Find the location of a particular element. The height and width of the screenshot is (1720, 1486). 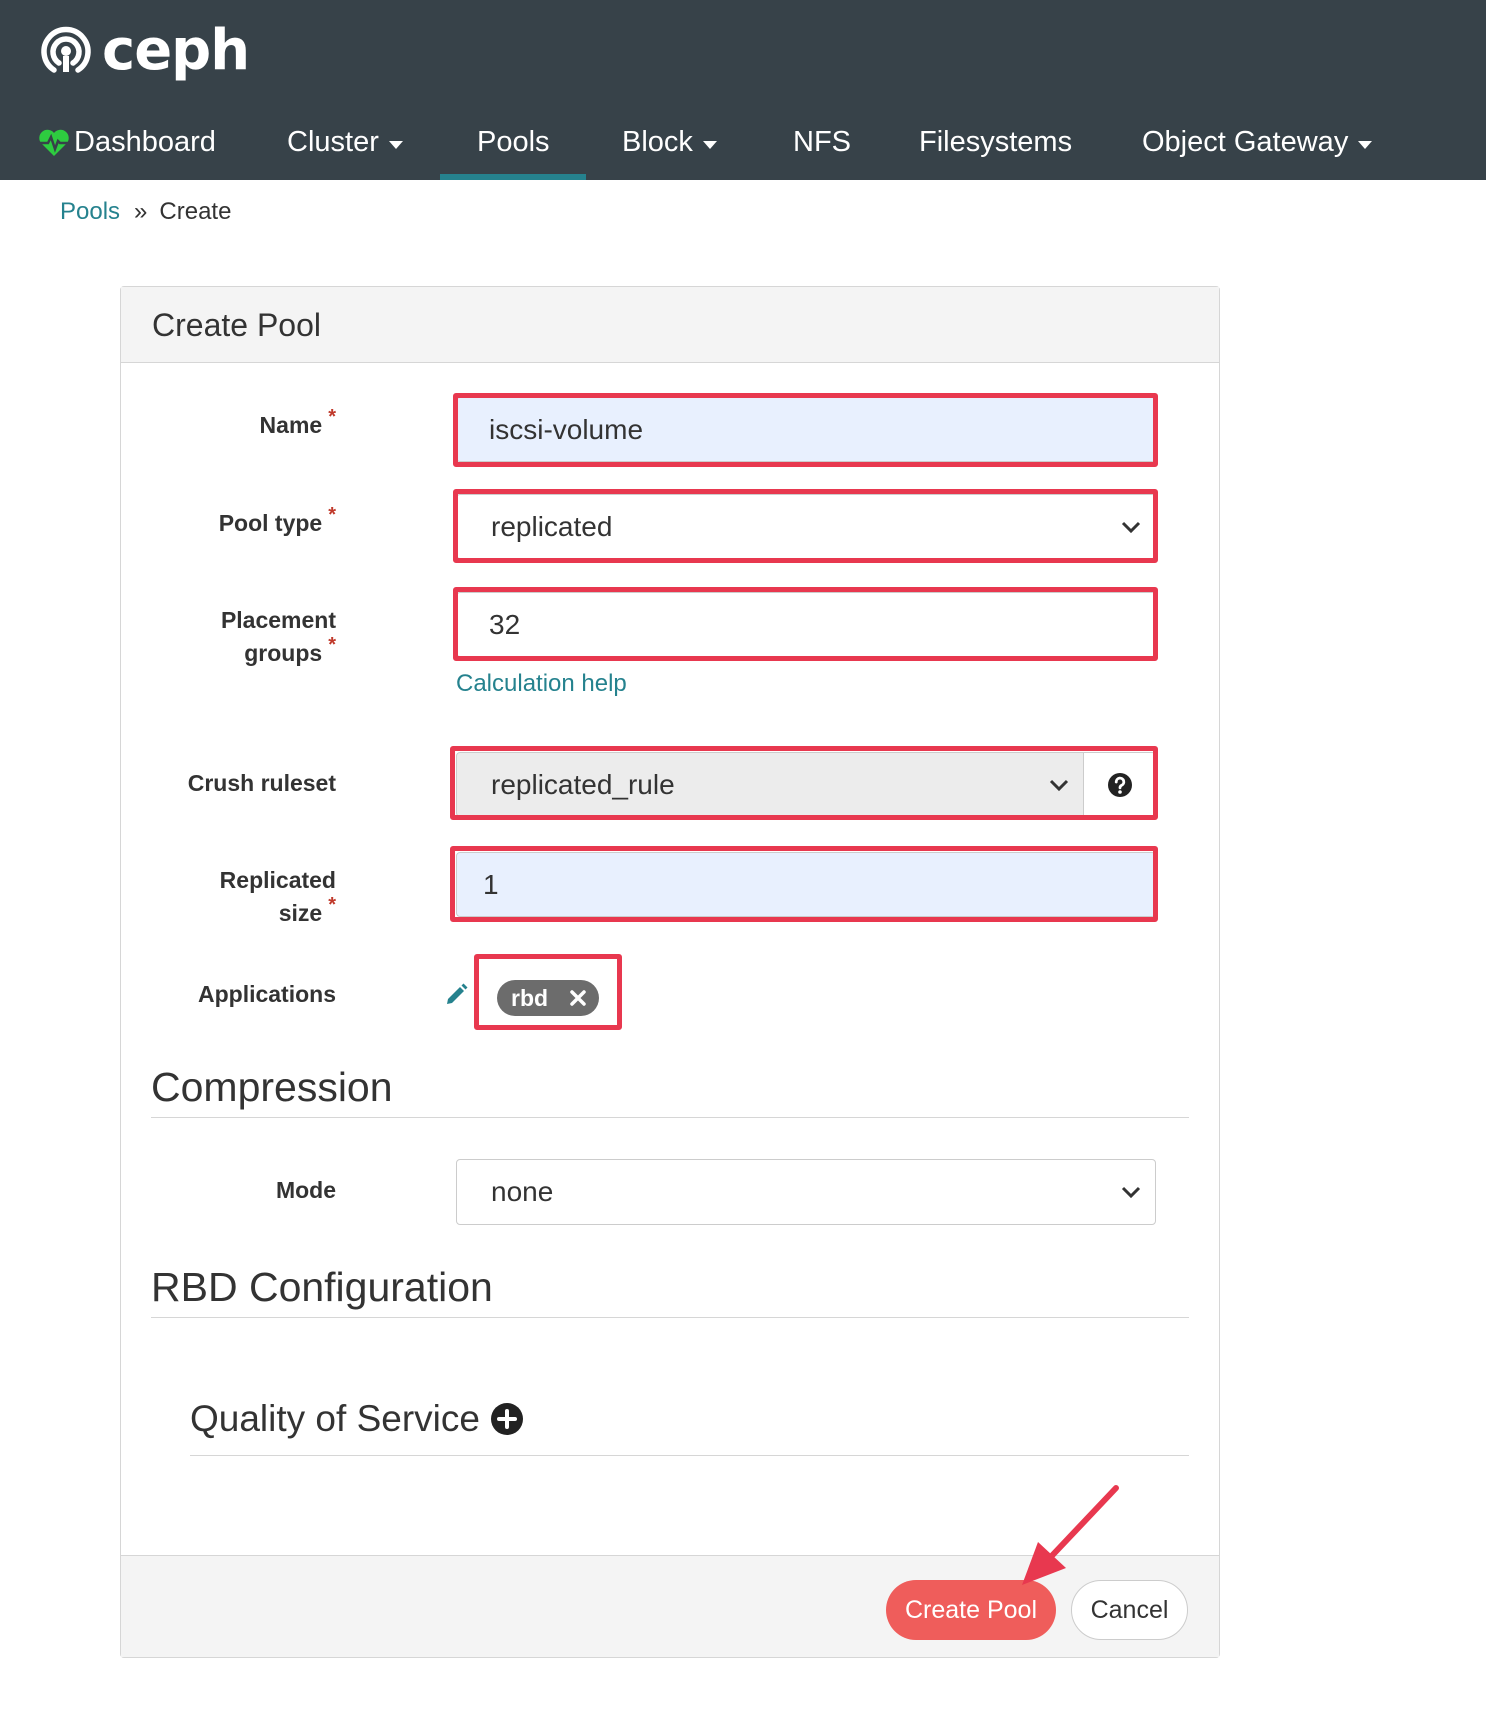

nav-filesystems: Filesystems is located at coordinates (995, 142).